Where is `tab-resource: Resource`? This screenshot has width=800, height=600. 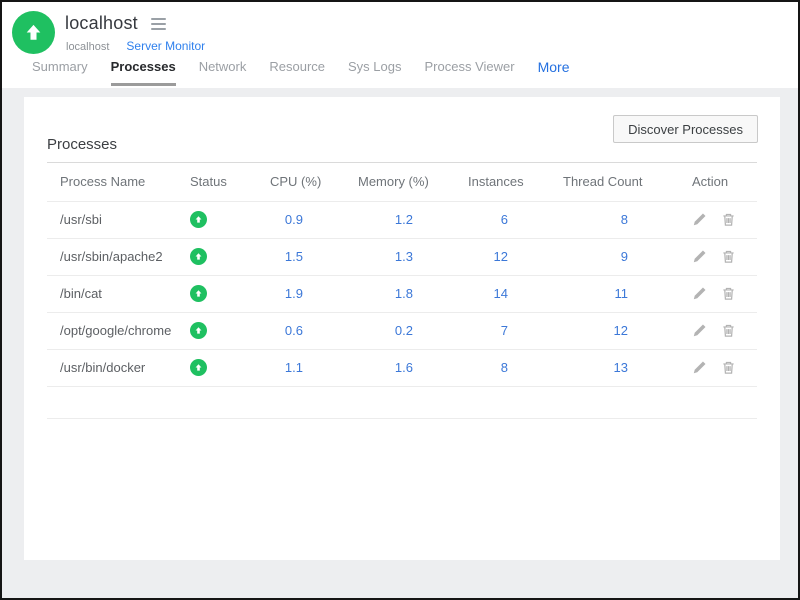
tab-resource: Resource is located at coordinates (297, 71).